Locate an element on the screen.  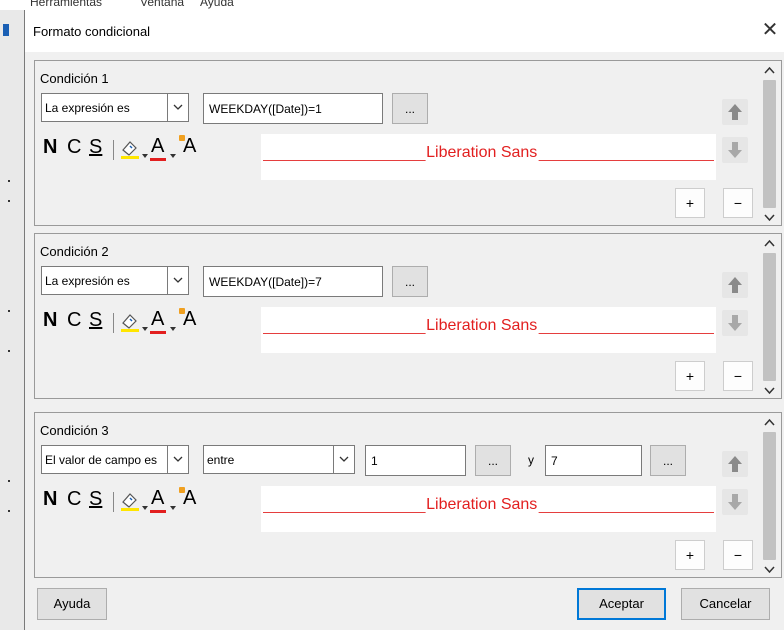
operator-value: entre is located at coordinates (221, 460).